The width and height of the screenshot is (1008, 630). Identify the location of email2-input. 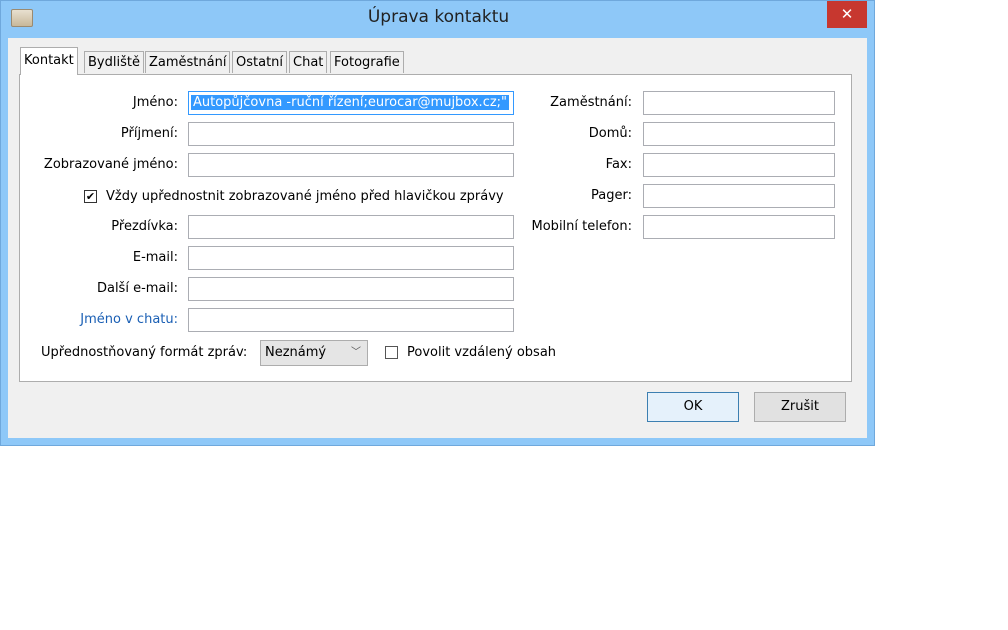
(351, 289).